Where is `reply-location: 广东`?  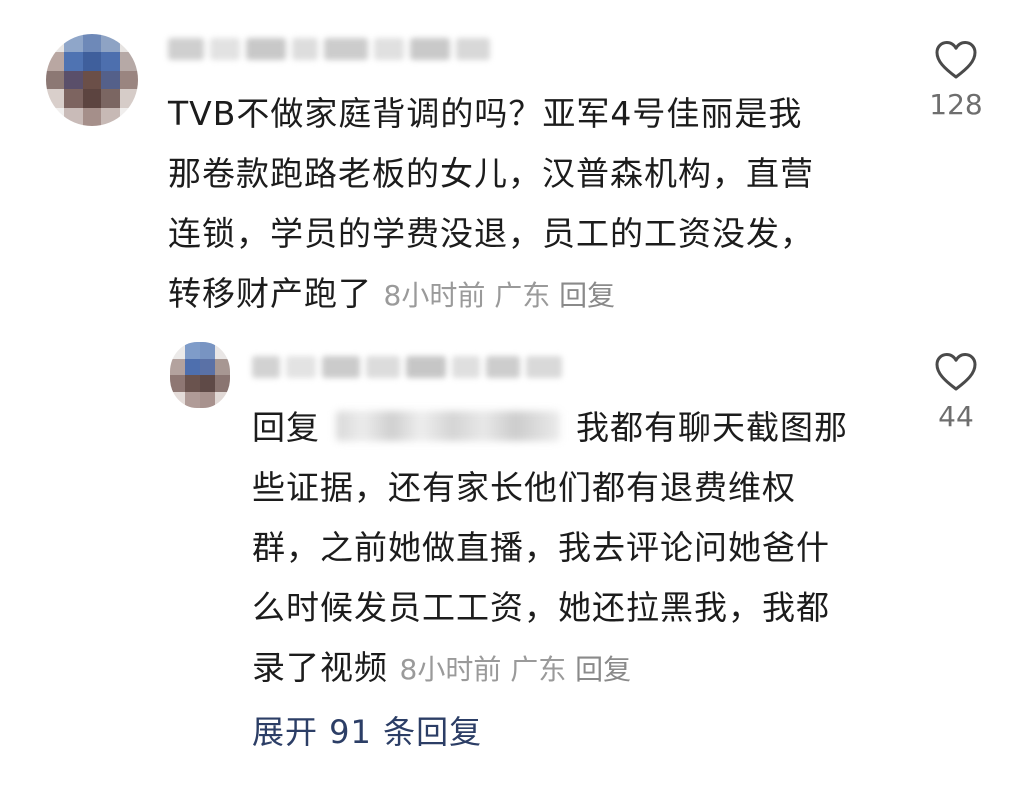
reply-location: 广东 is located at coordinates (538, 669).